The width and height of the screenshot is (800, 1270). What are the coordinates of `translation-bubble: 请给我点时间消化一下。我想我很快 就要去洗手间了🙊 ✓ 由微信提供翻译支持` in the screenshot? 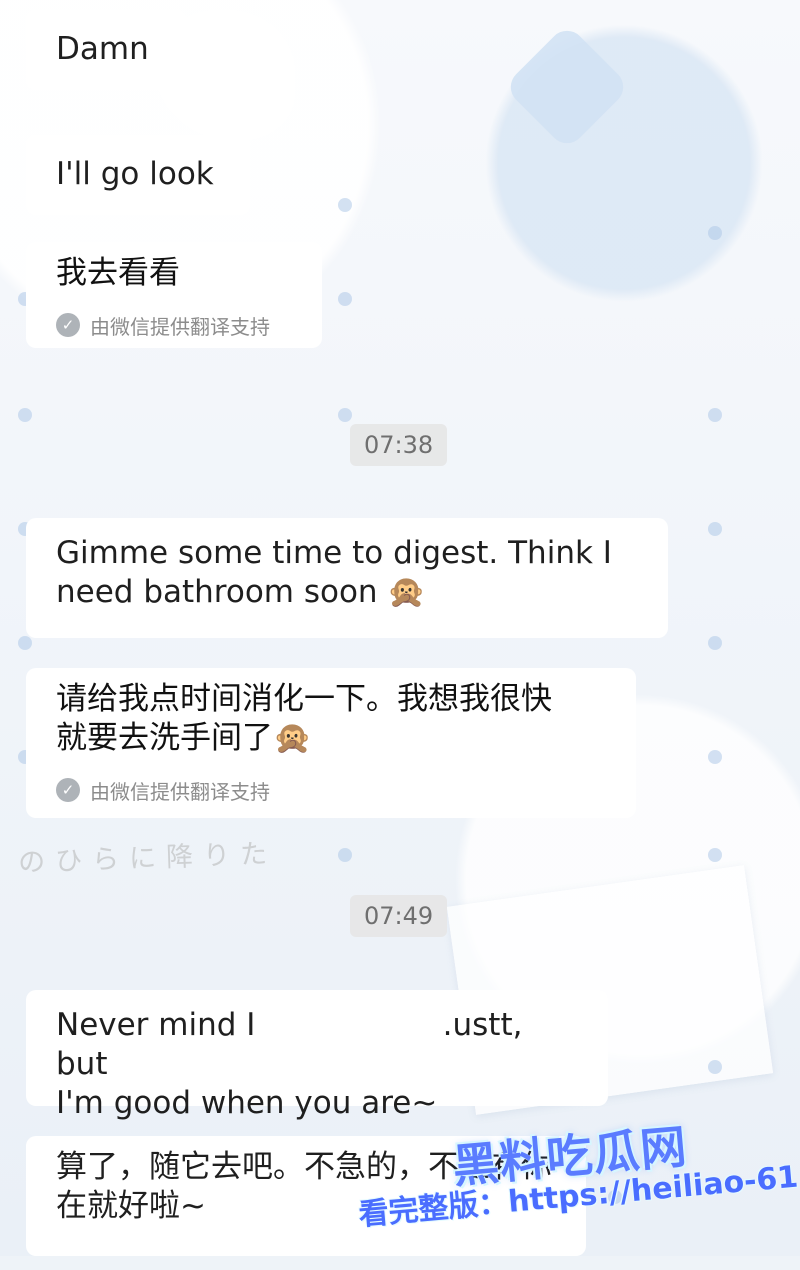 It's located at (331, 743).